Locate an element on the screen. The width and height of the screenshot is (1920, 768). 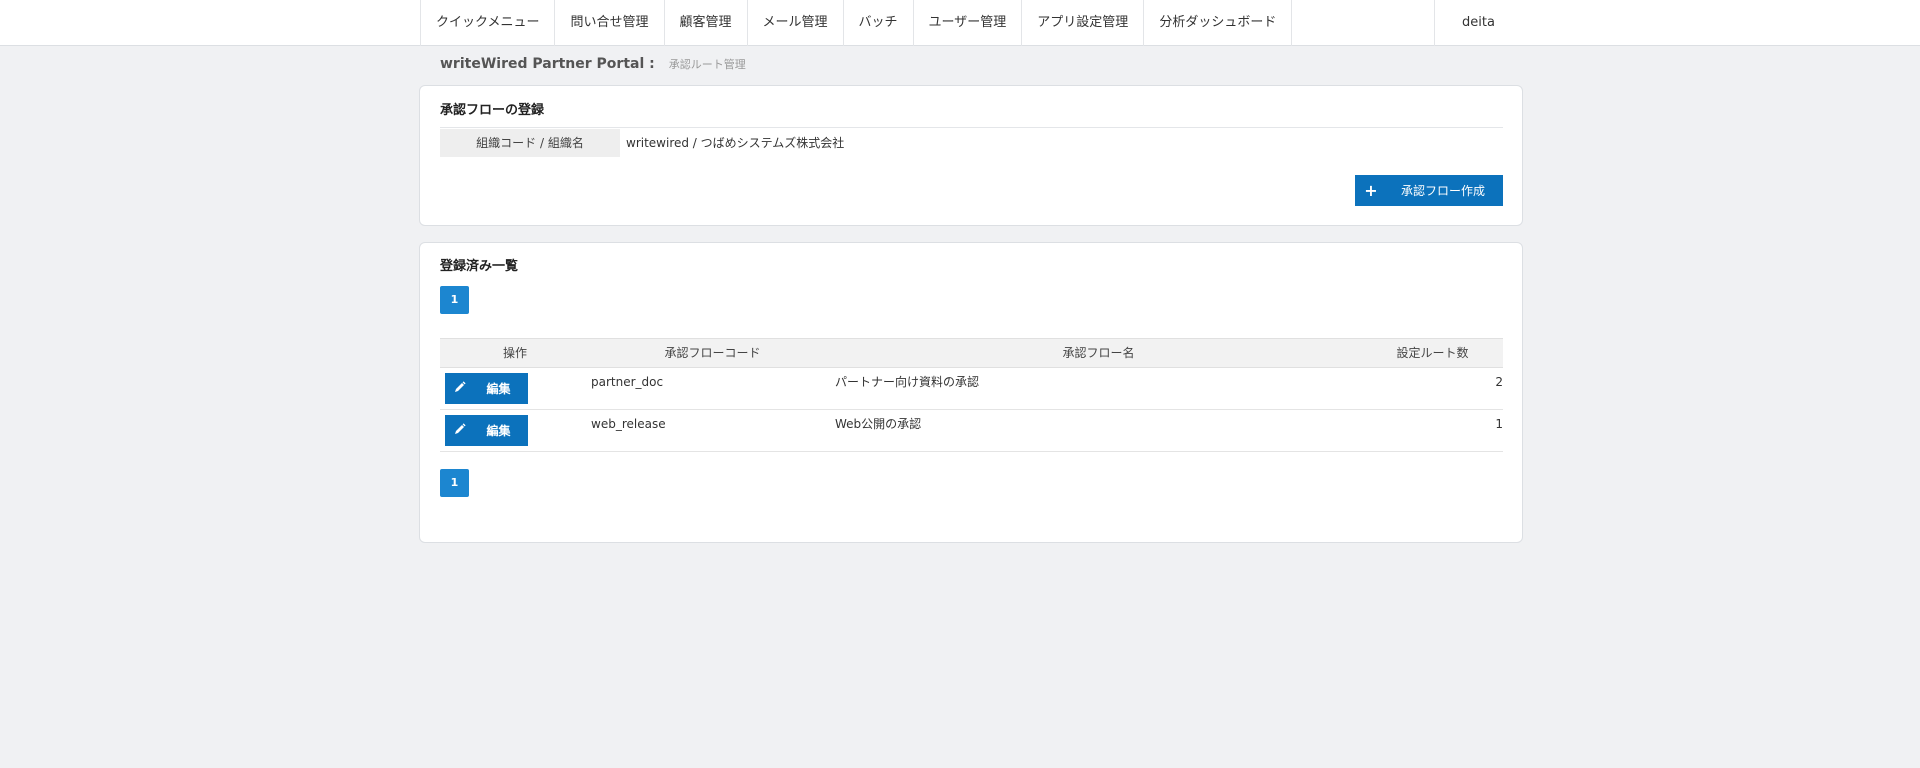
list-title: 登録済み一覧 is located at coordinates (479, 266).